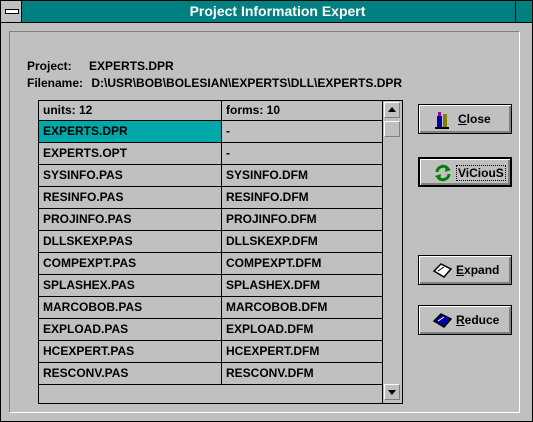  I want to click on unit-cell: HCEXPERT.PAS, so click(130, 351).